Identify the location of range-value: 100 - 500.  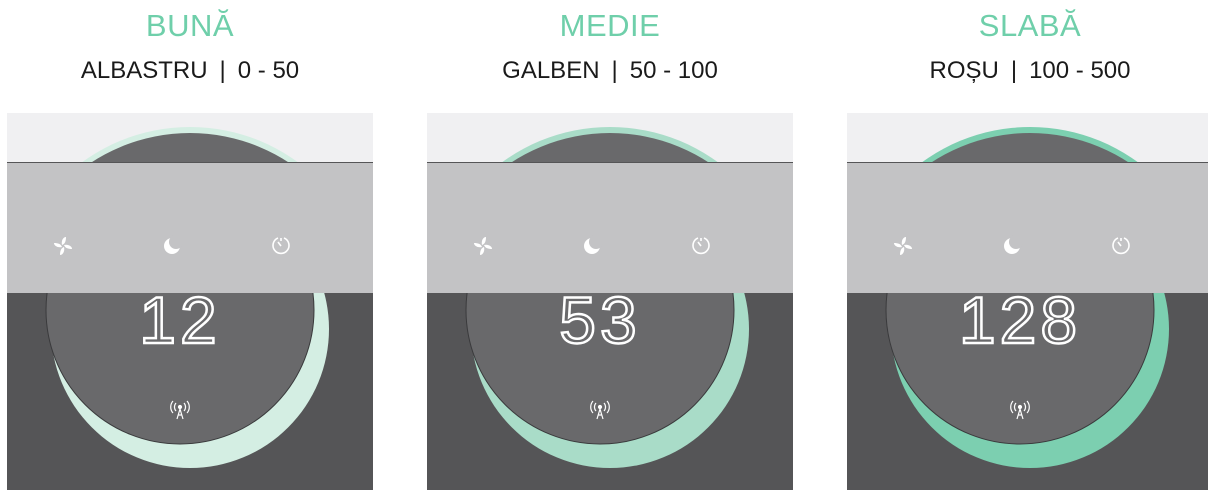
(1080, 70).